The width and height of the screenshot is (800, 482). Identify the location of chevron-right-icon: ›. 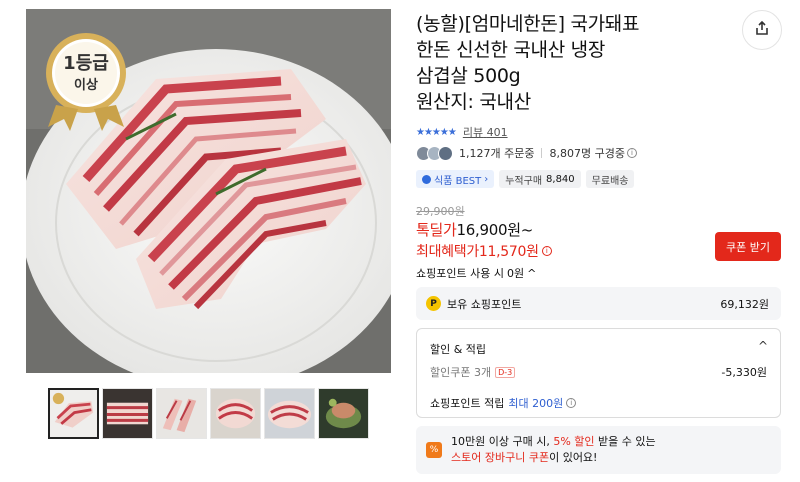
(486, 179).